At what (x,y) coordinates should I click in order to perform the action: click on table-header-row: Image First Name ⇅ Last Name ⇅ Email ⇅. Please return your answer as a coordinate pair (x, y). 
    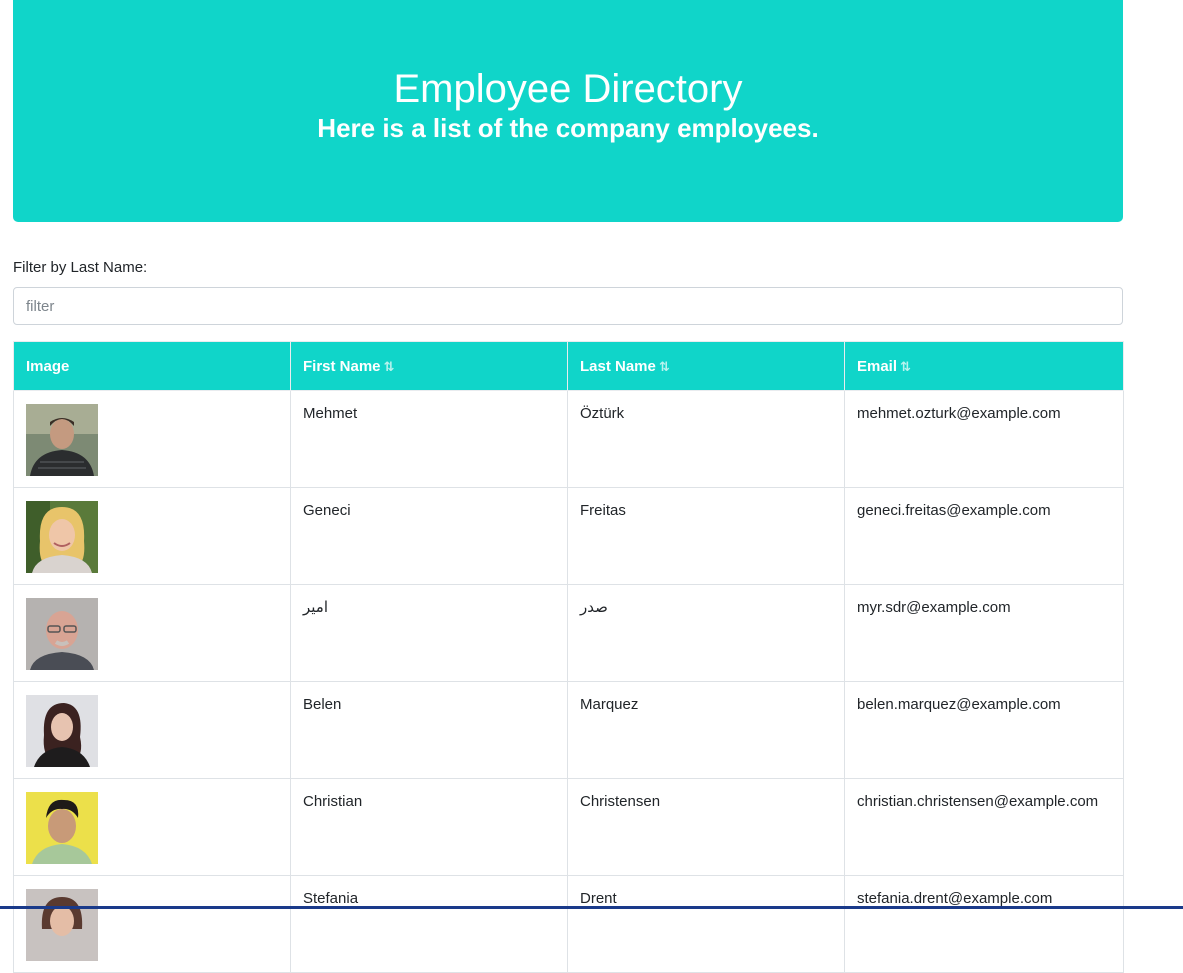
    Looking at the image, I should click on (568, 366).